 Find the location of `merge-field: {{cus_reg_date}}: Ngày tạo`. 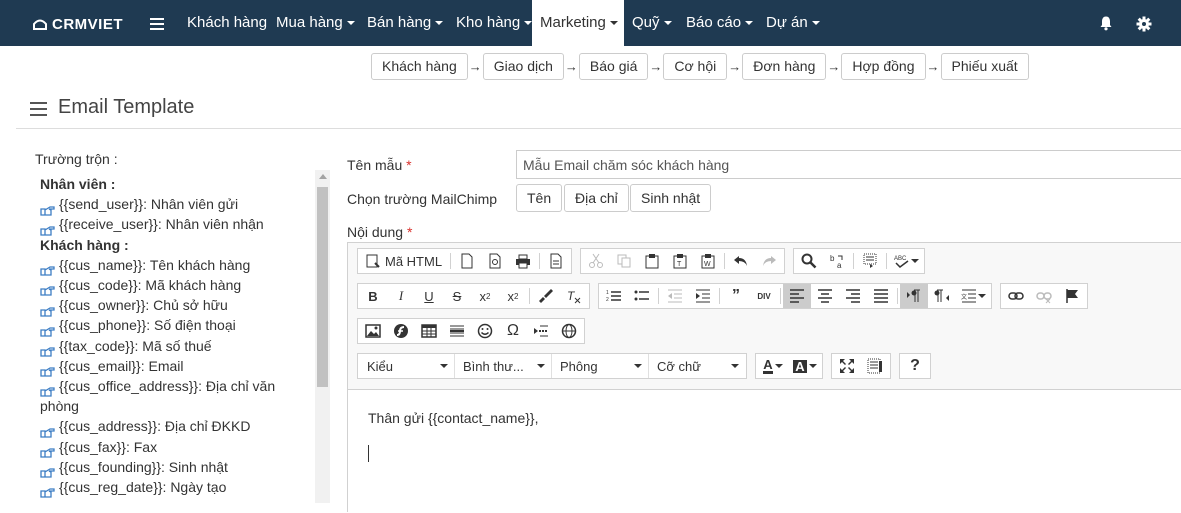

merge-field: {{cus_reg_date}}: Ngày tạo is located at coordinates (175, 487).